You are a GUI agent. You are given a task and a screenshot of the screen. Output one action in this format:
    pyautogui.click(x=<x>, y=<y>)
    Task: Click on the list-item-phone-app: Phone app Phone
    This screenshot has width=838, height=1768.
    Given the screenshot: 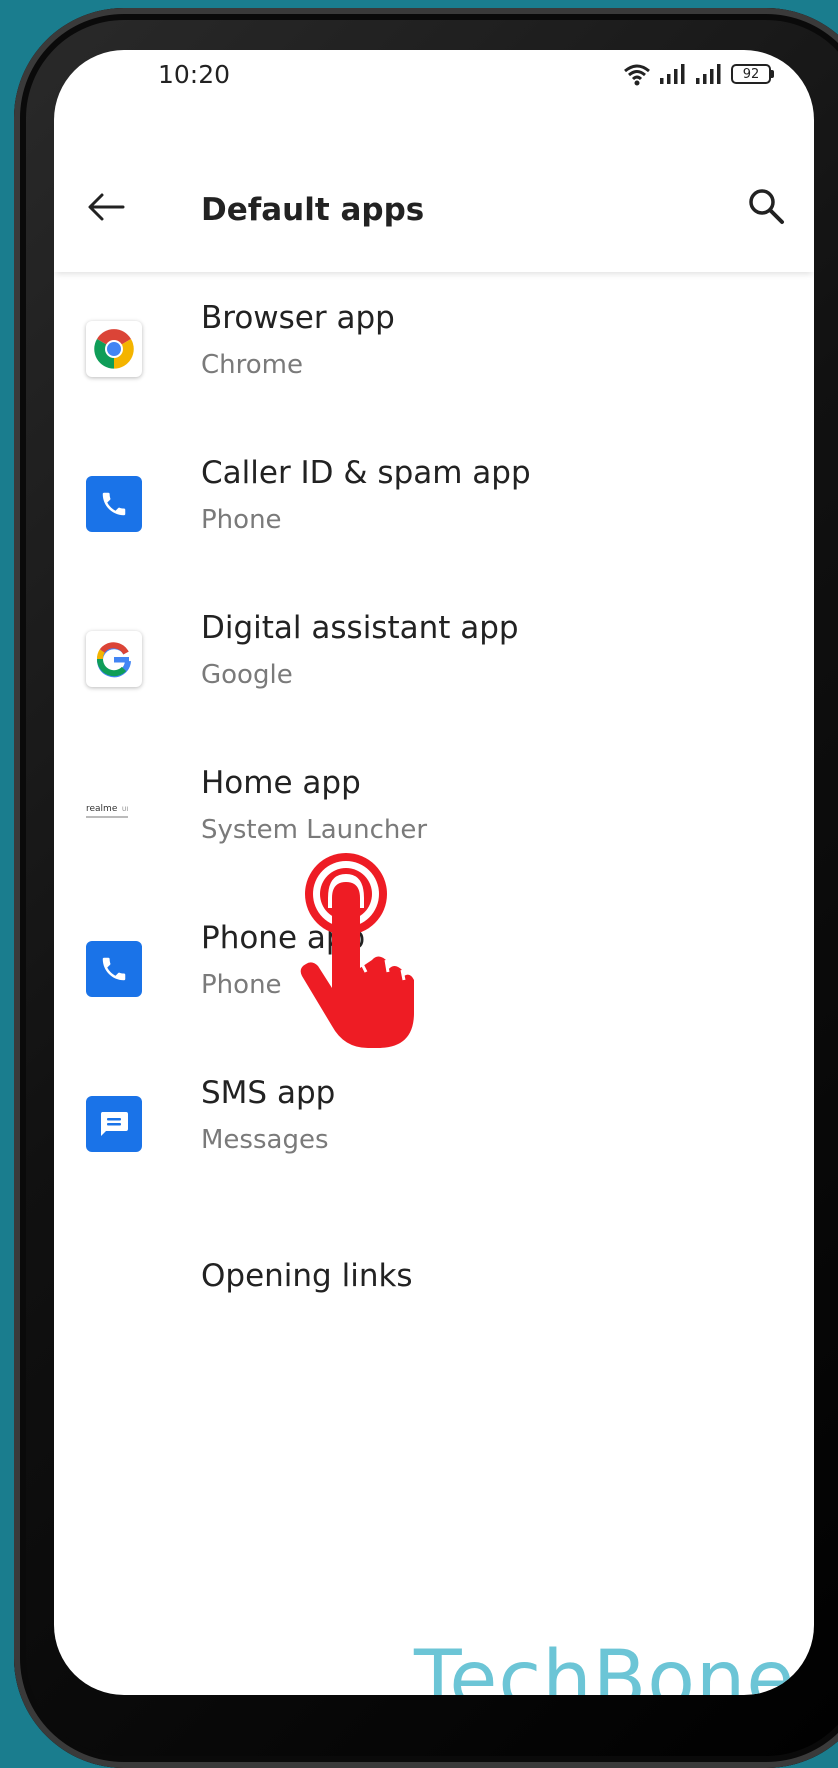 What is the action you would take?
    pyautogui.click(x=434, y=969)
    